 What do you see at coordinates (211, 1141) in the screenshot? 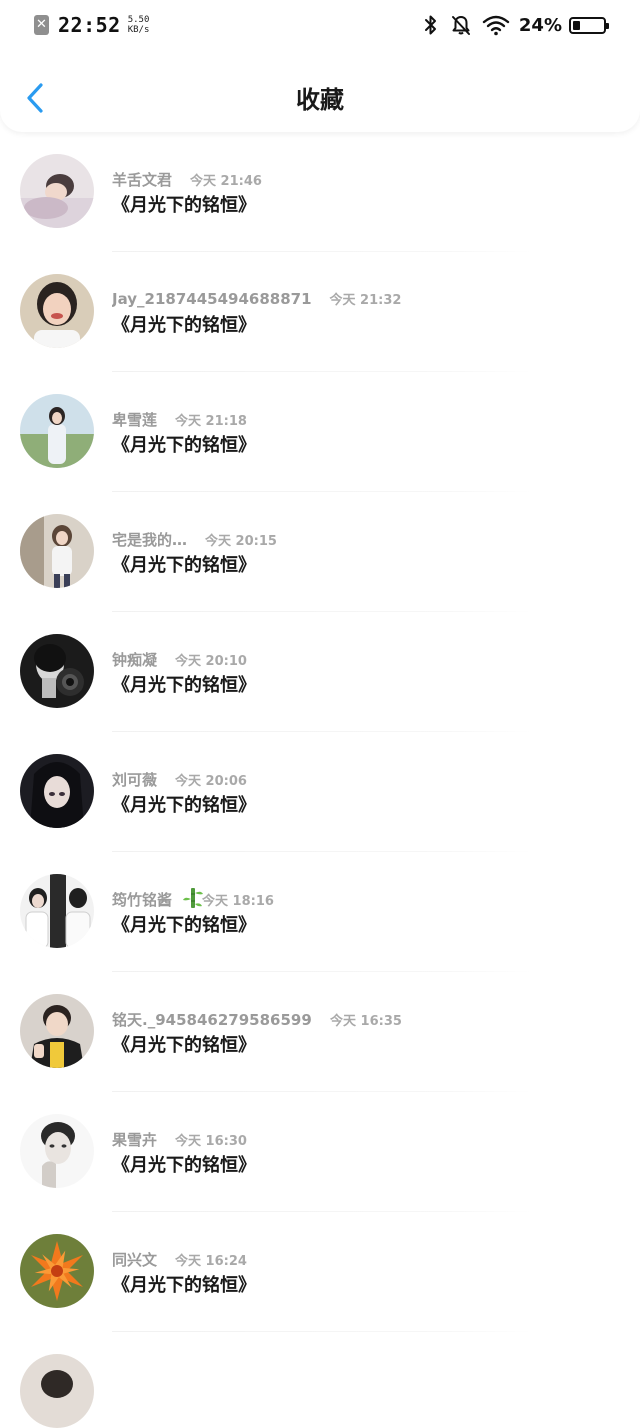
I see `timestamp: 今天 16:30` at bounding box center [211, 1141].